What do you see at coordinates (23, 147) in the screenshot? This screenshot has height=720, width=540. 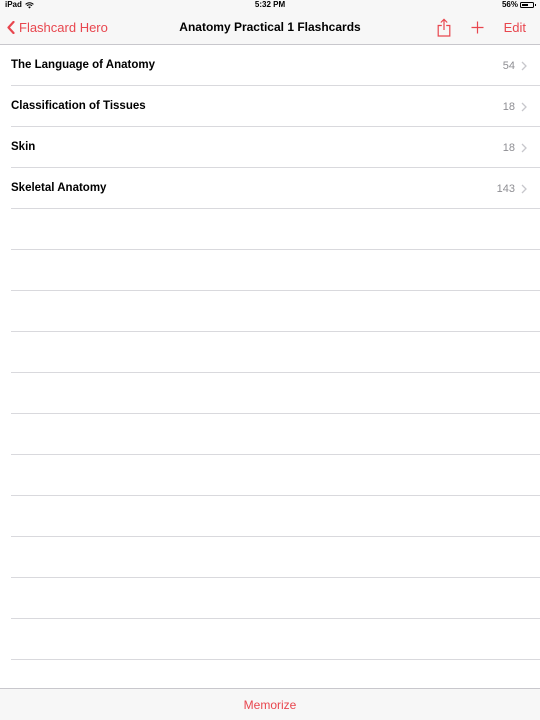 I see `deck-title: Skin` at bounding box center [23, 147].